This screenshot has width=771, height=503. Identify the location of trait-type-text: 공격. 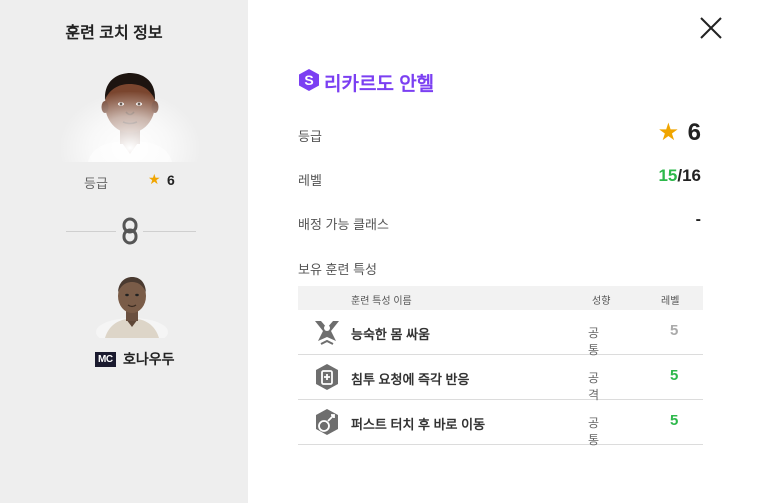
(594, 386).